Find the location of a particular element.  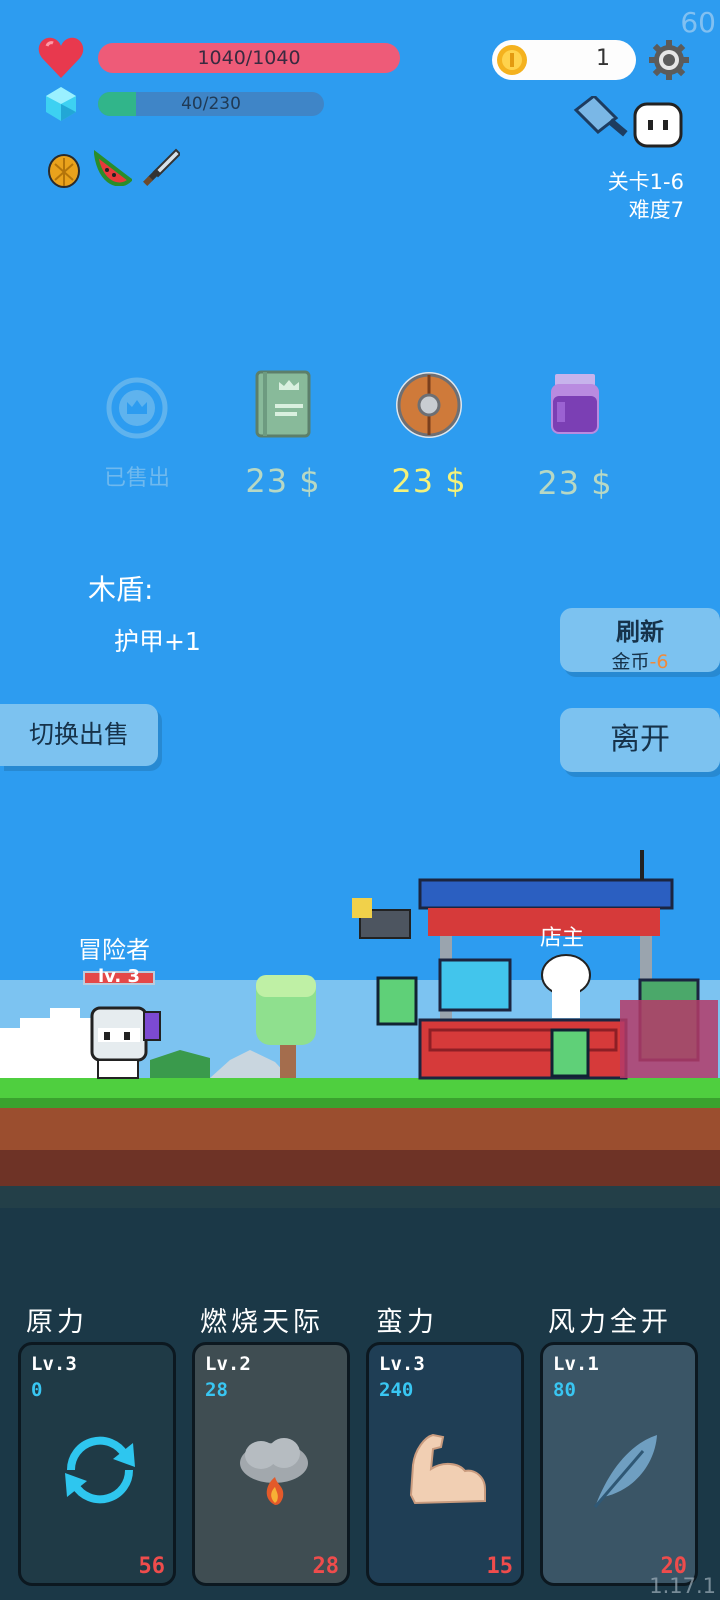

fire-cloud-icon is located at coordinates (274, 1470).